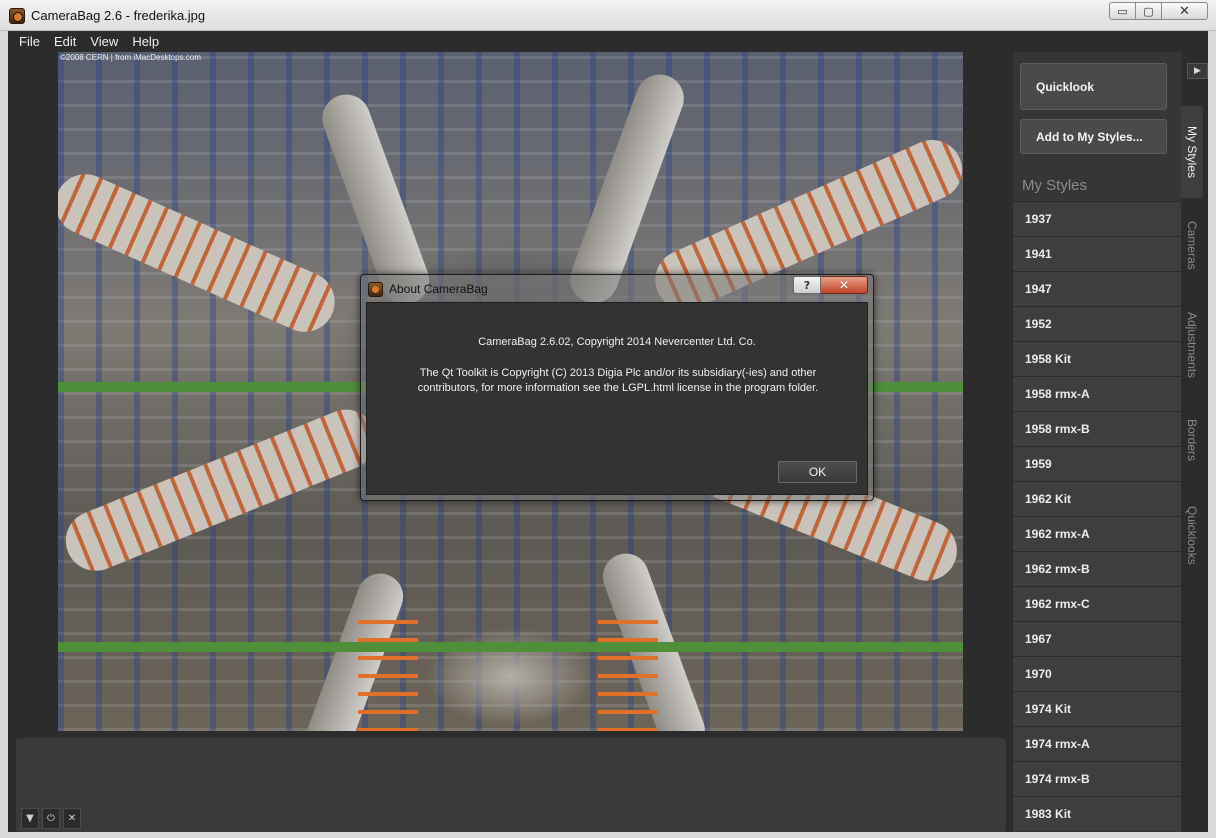 The image size is (1216, 838). I want to click on chevron-right-icon: ▶, so click(1197, 71).